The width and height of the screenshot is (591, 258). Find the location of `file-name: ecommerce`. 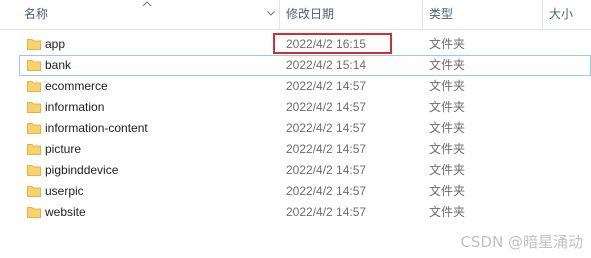

file-name: ecommerce is located at coordinates (76, 86).